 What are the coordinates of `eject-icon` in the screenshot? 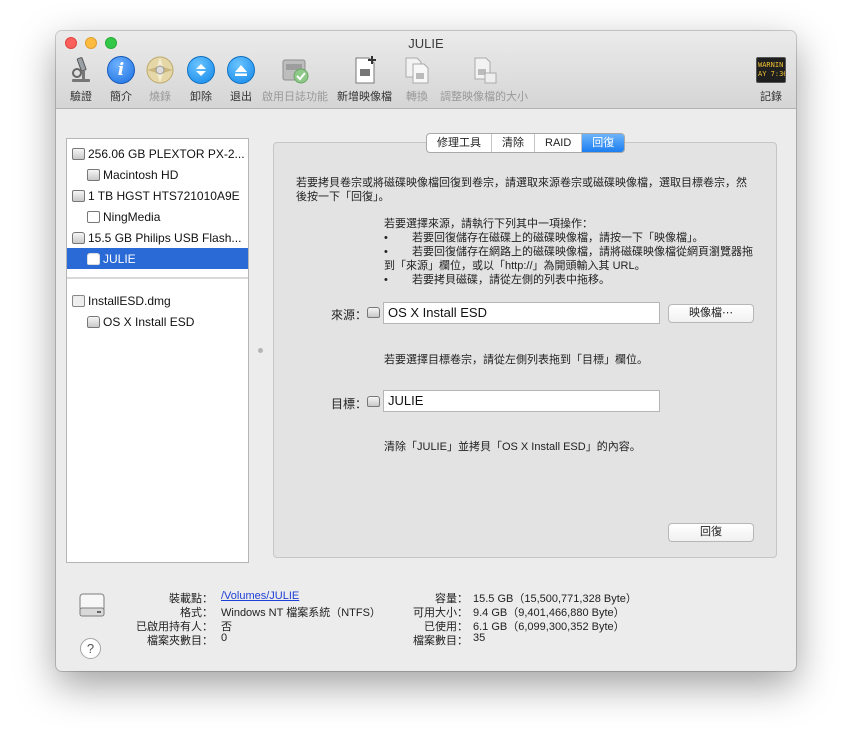 It's located at (241, 70).